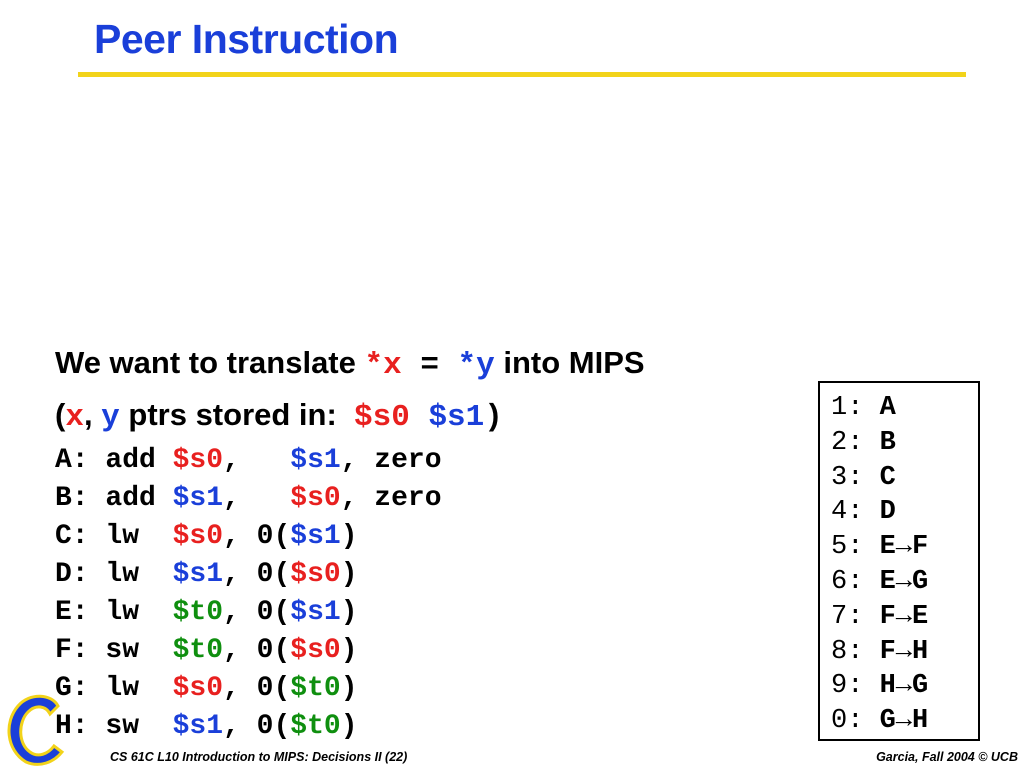 Image resolution: width=1024 pixels, height=768 pixels. I want to click on open-paren: (, so click(60, 414).